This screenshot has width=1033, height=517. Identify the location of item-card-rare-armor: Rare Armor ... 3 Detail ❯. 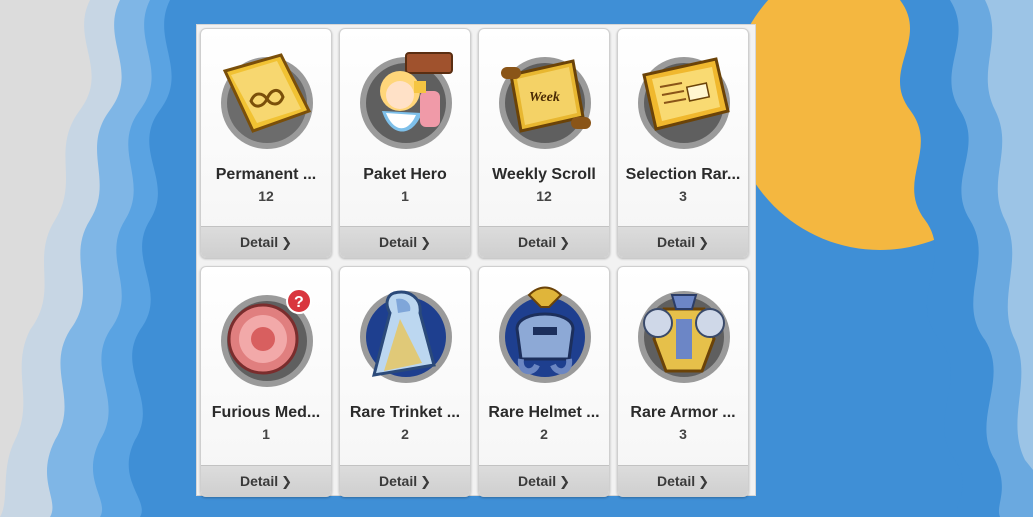
(683, 381).